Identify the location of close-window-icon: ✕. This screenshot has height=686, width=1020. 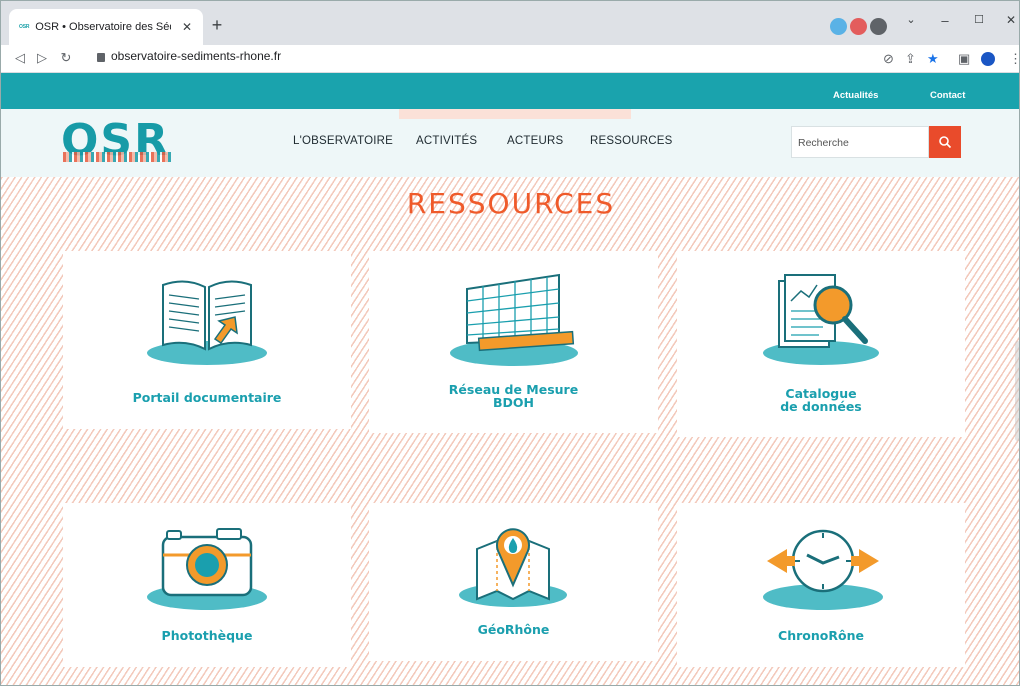
(1010, 20).